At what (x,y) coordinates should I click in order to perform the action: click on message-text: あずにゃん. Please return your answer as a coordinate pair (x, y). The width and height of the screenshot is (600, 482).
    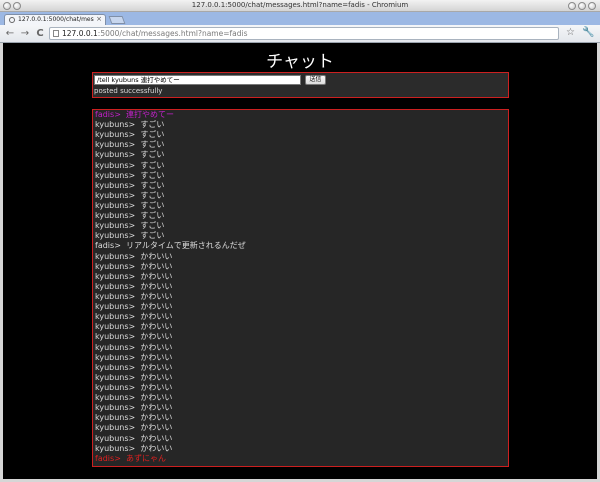
    Looking at the image, I should click on (144, 458).